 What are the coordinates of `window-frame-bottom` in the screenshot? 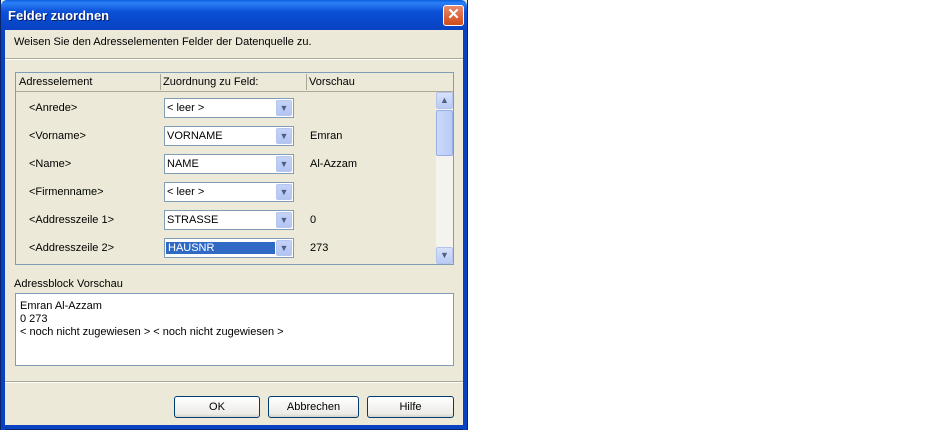 It's located at (234, 427).